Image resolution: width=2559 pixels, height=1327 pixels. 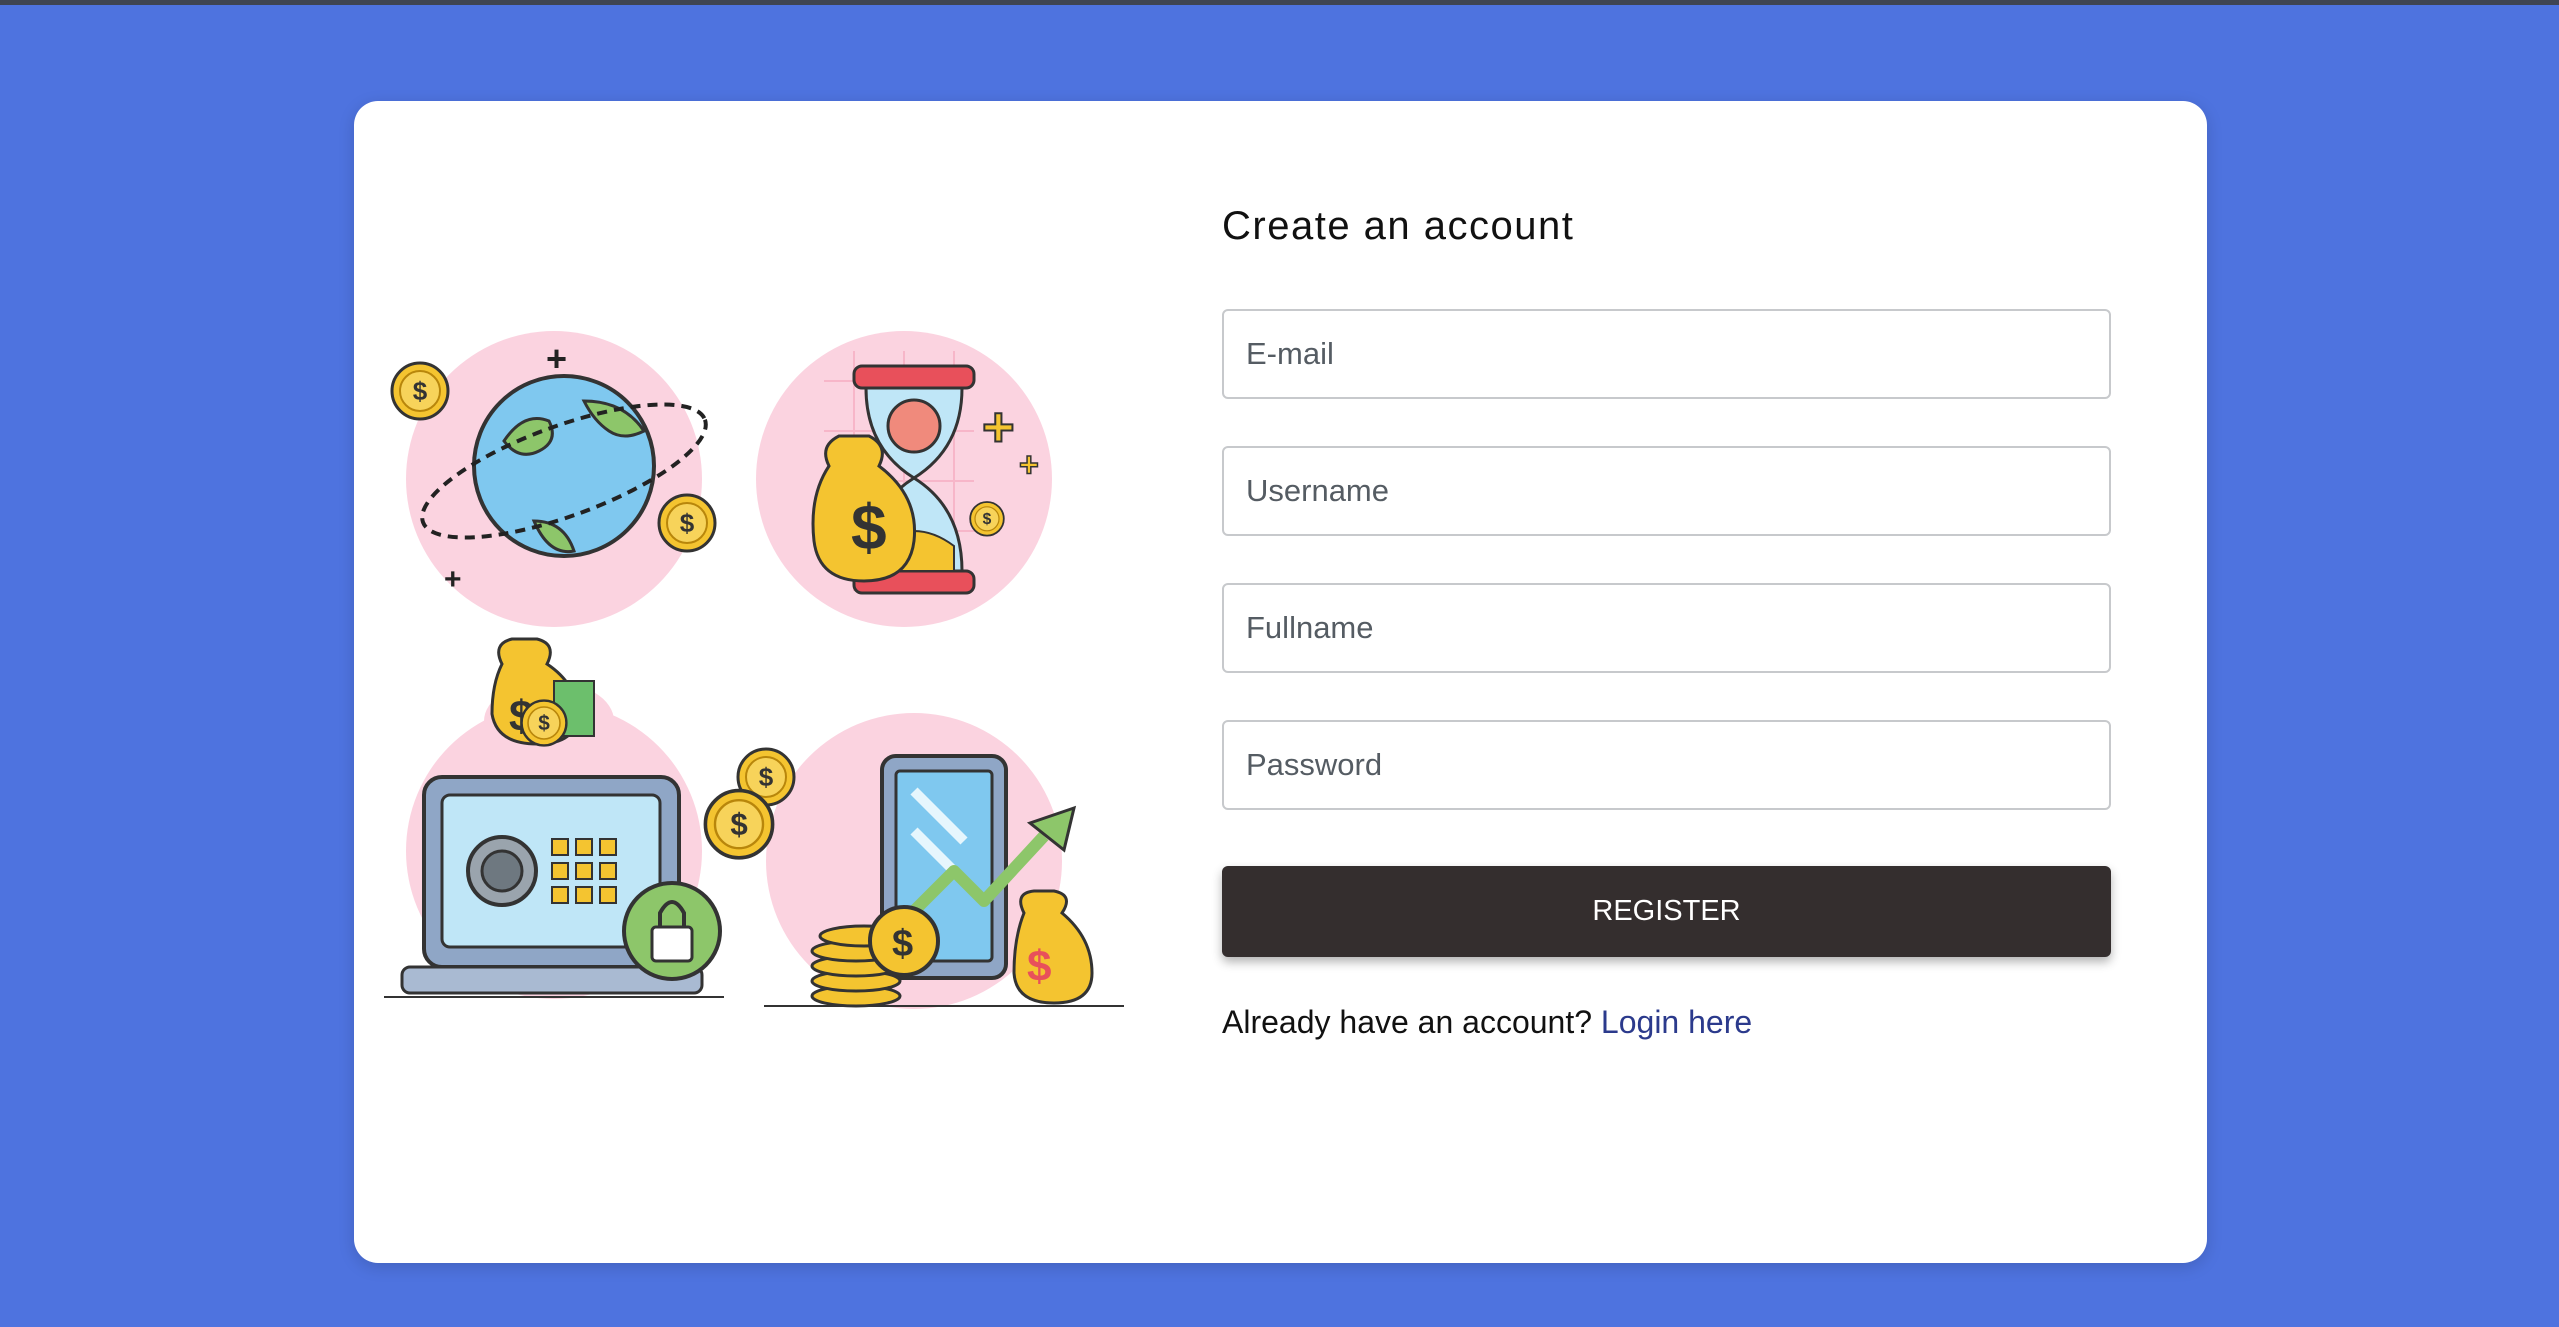 I want to click on finance-illustration: $ + + $ + +, so click(x=754, y=670).